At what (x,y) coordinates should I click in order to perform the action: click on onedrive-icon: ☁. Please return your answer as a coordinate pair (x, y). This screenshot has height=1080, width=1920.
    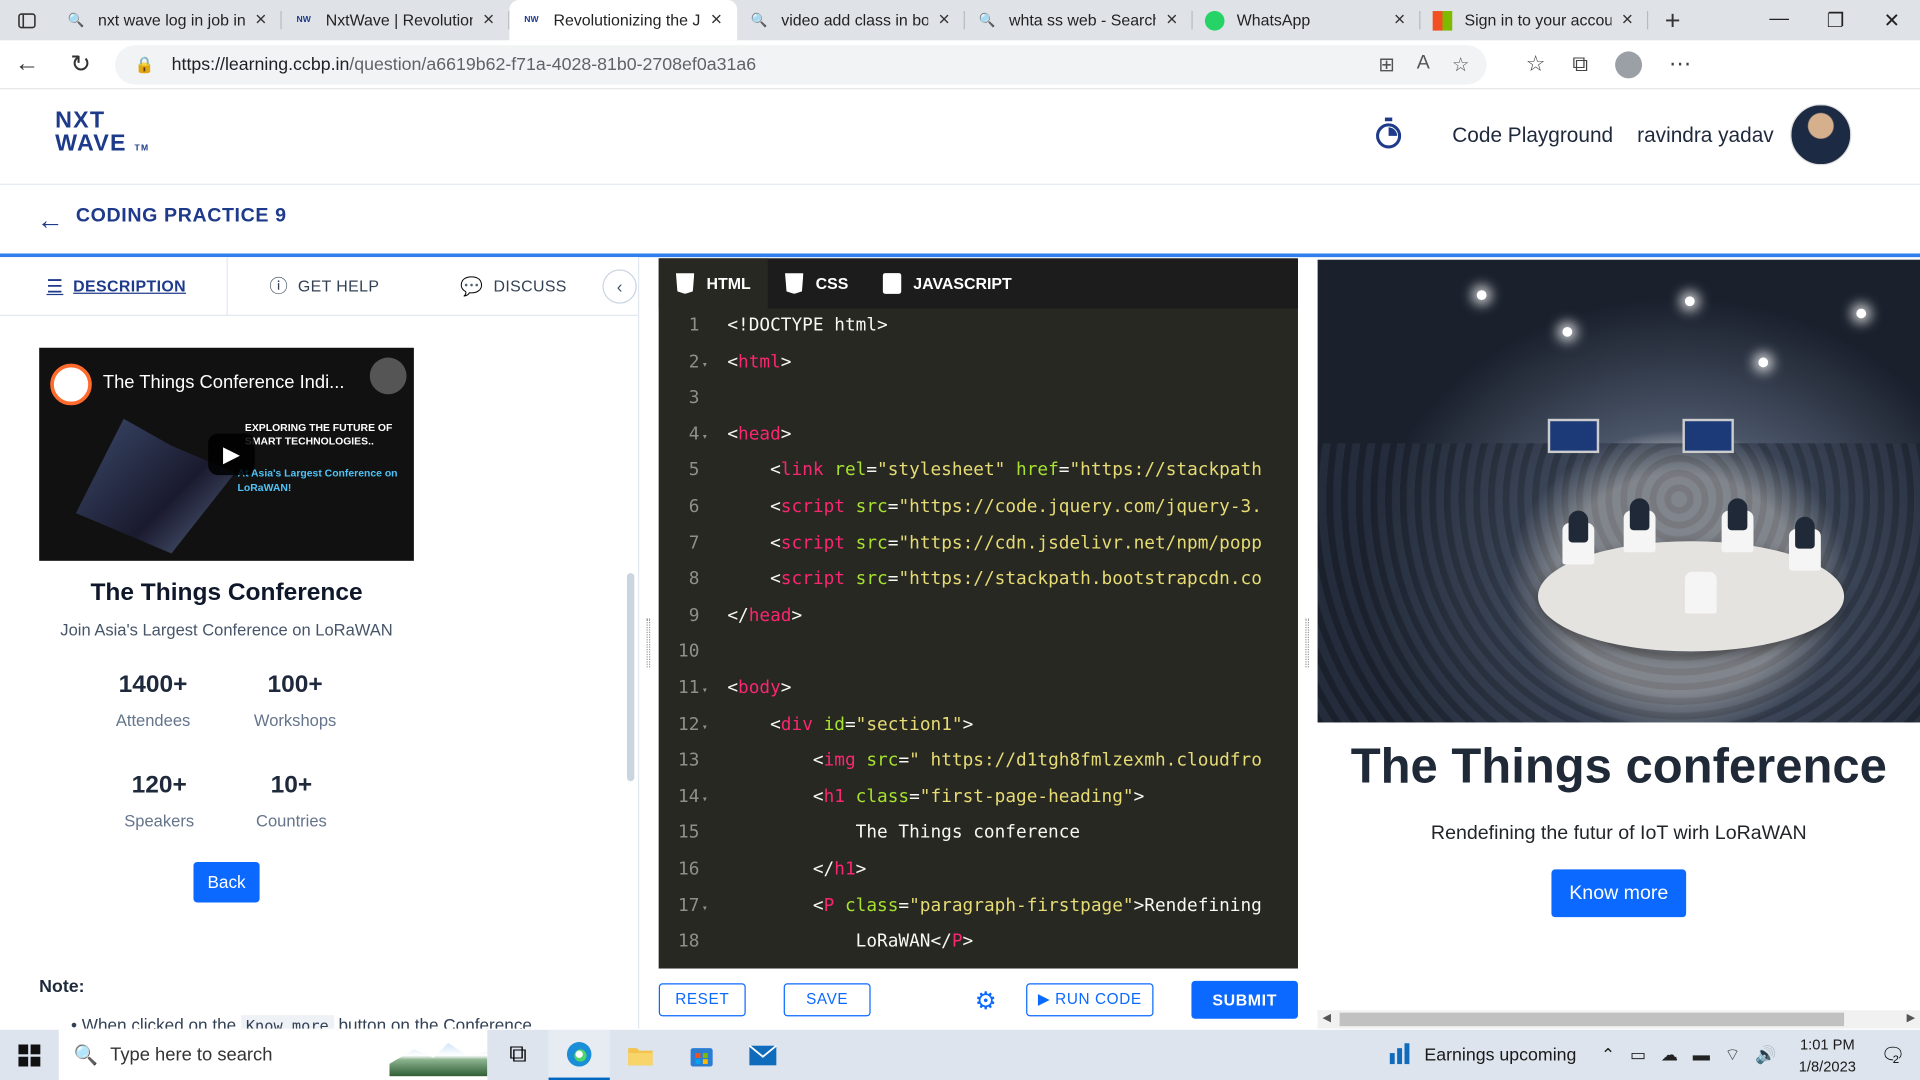
    Looking at the image, I should click on (1669, 1055).